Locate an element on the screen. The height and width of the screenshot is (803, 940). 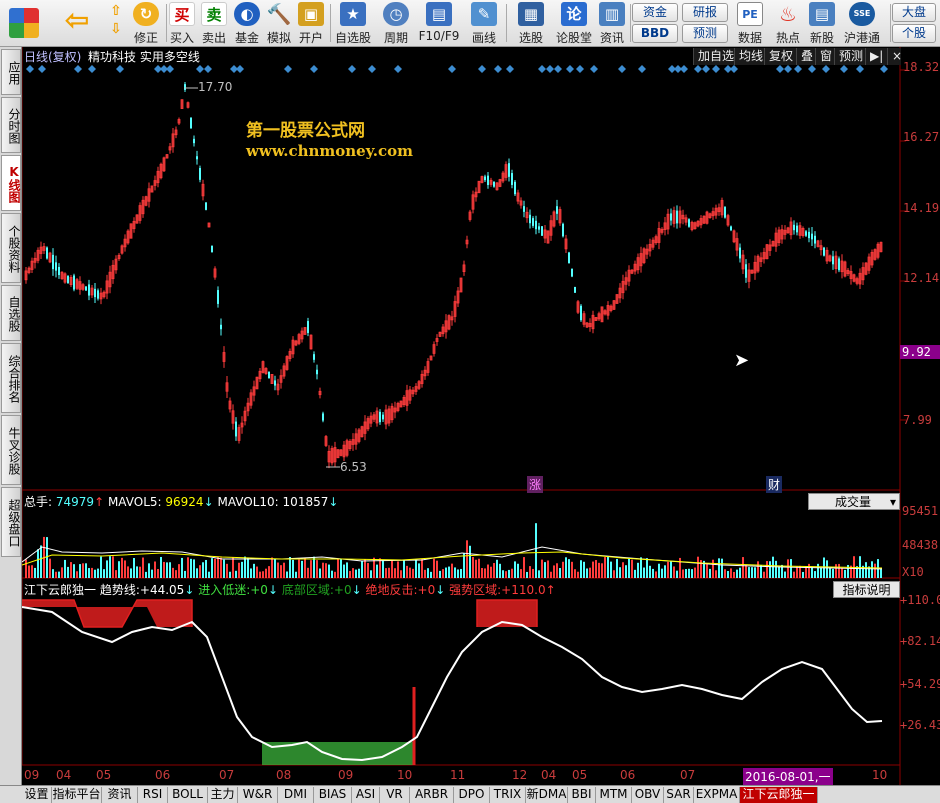
hotspot-label: 热点 is located at coordinates (787, 38).